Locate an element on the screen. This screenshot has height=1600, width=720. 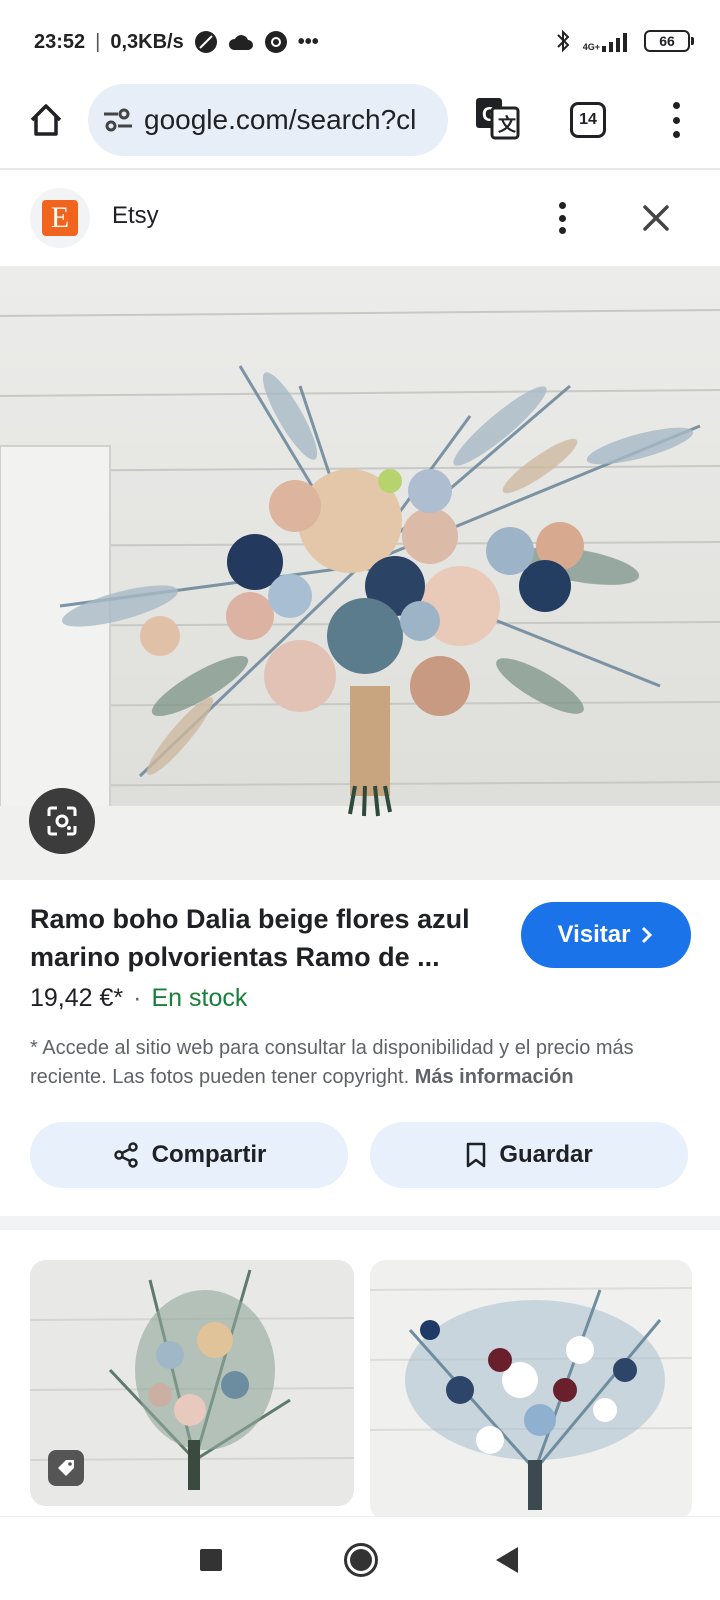
signal-icon is located at coordinates (614, 42).